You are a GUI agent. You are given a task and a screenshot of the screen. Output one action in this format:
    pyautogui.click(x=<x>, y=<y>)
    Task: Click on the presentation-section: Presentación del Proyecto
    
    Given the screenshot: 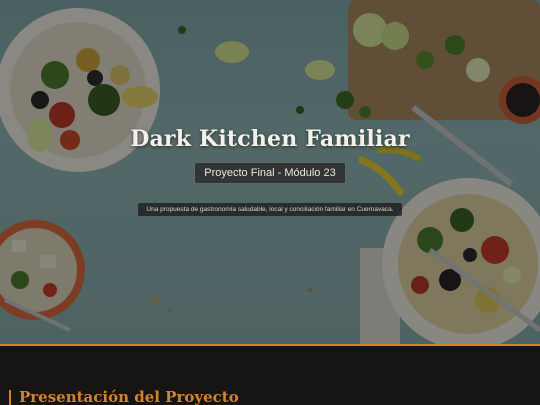 What is the action you would take?
    pyautogui.click(x=270, y=375)
    